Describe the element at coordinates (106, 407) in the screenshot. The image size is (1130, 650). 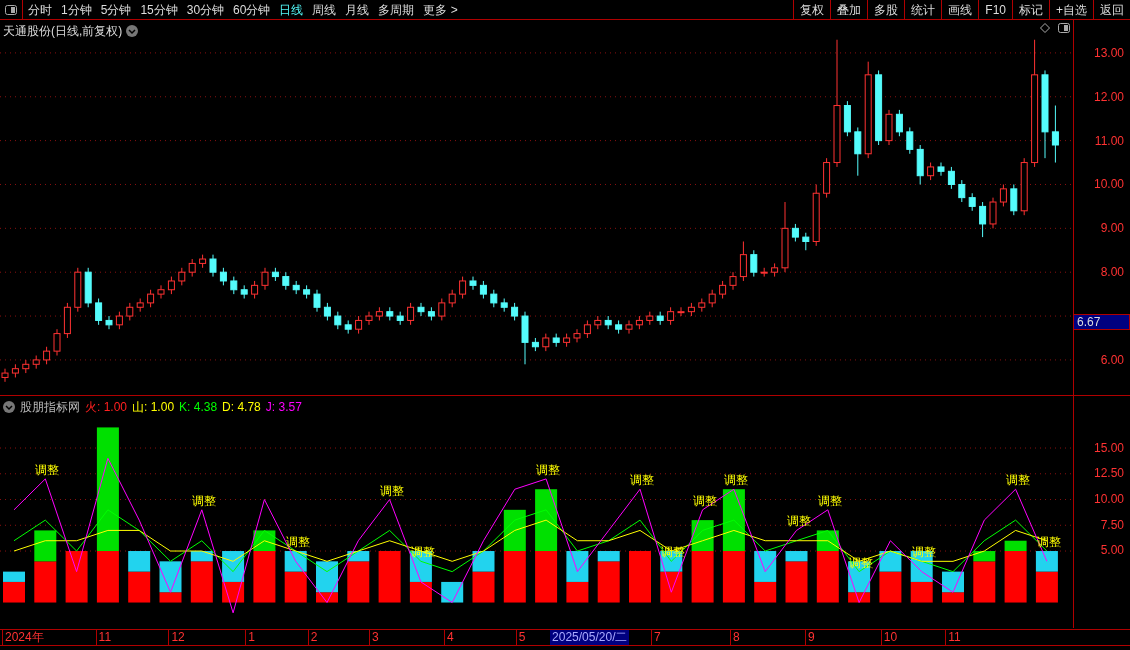
I see `legend-value: 火: 1.00` at that location.